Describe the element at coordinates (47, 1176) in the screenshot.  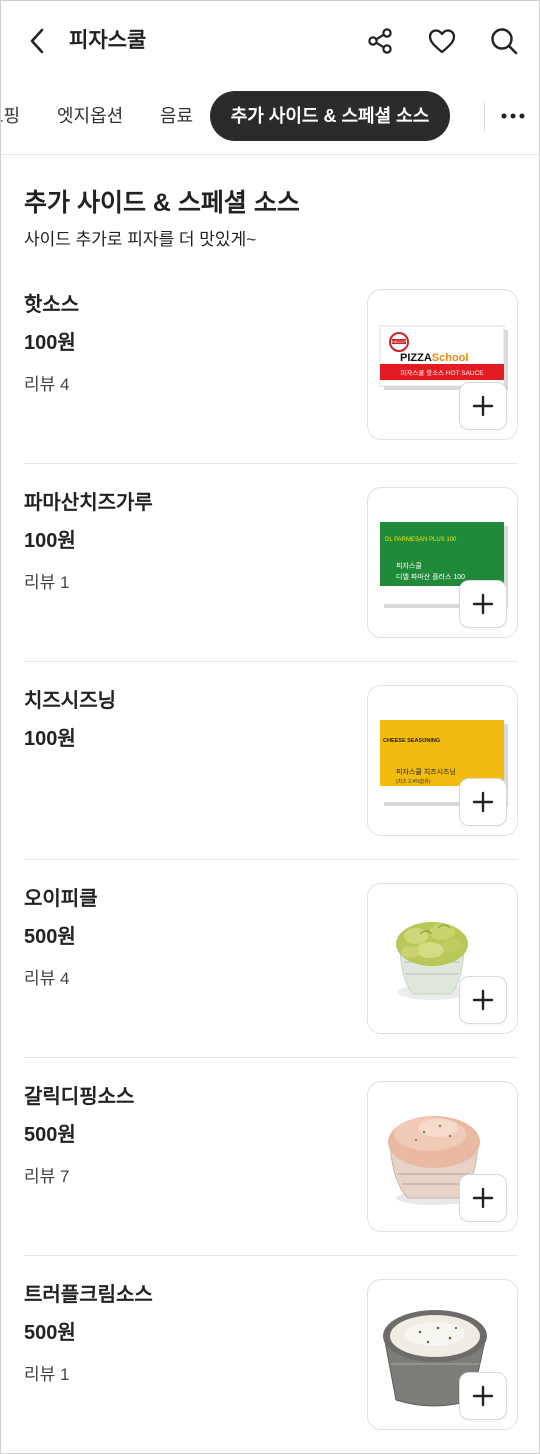
I see `item-review-count: 리뷰 7` at that location.